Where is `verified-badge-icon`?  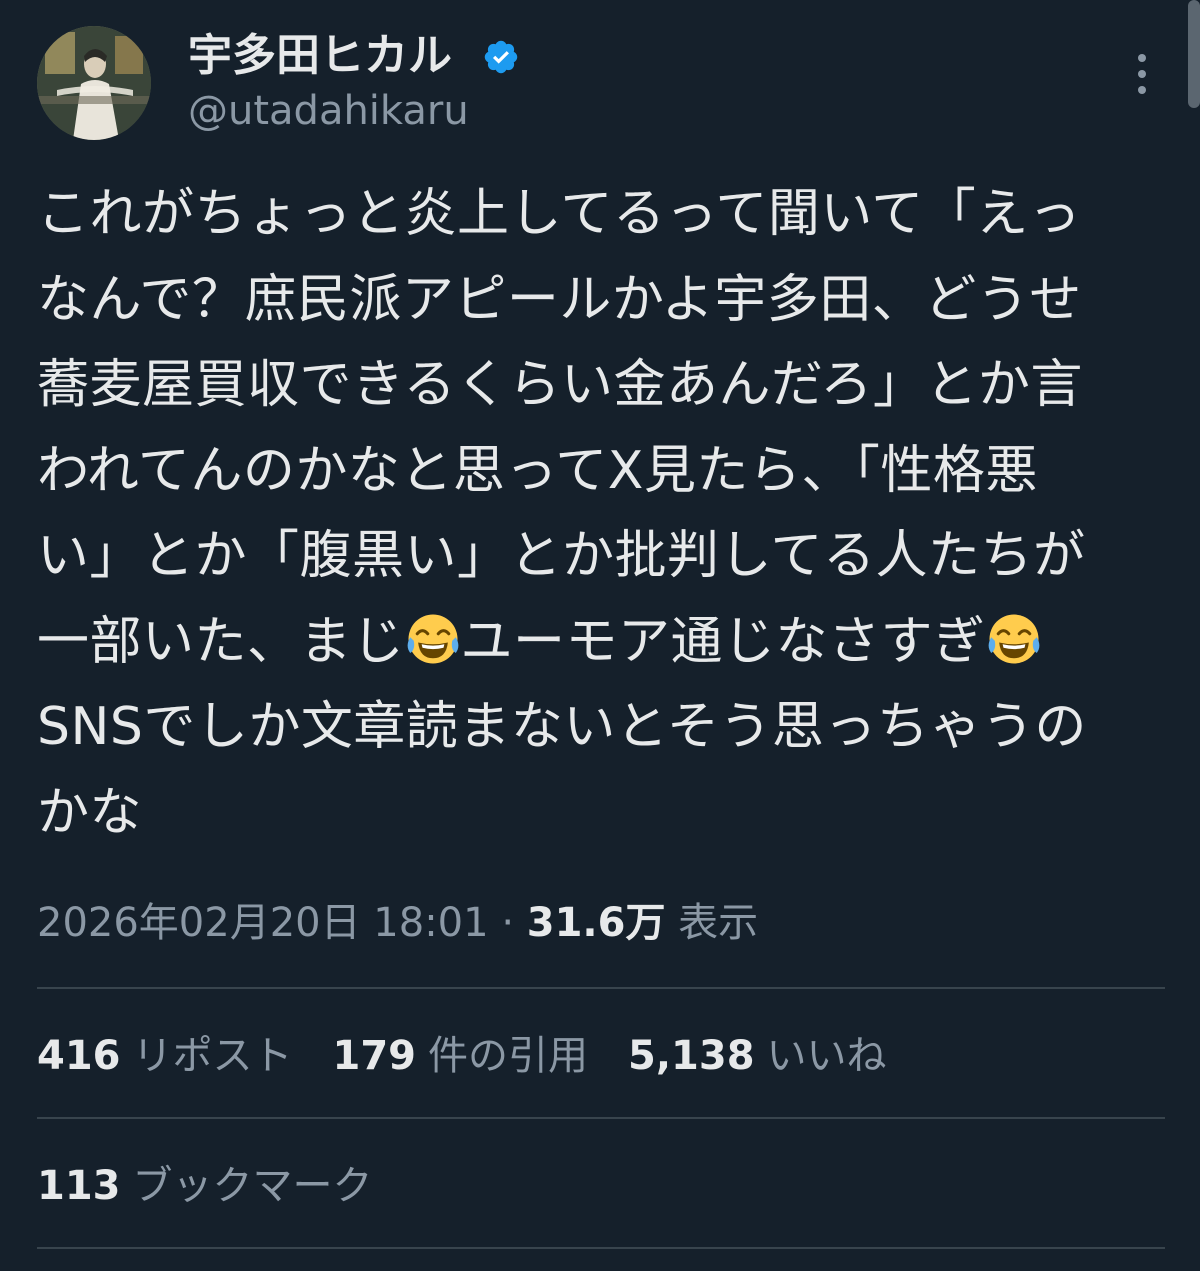
verified-badge-icon is located at coordinates (501, 57).